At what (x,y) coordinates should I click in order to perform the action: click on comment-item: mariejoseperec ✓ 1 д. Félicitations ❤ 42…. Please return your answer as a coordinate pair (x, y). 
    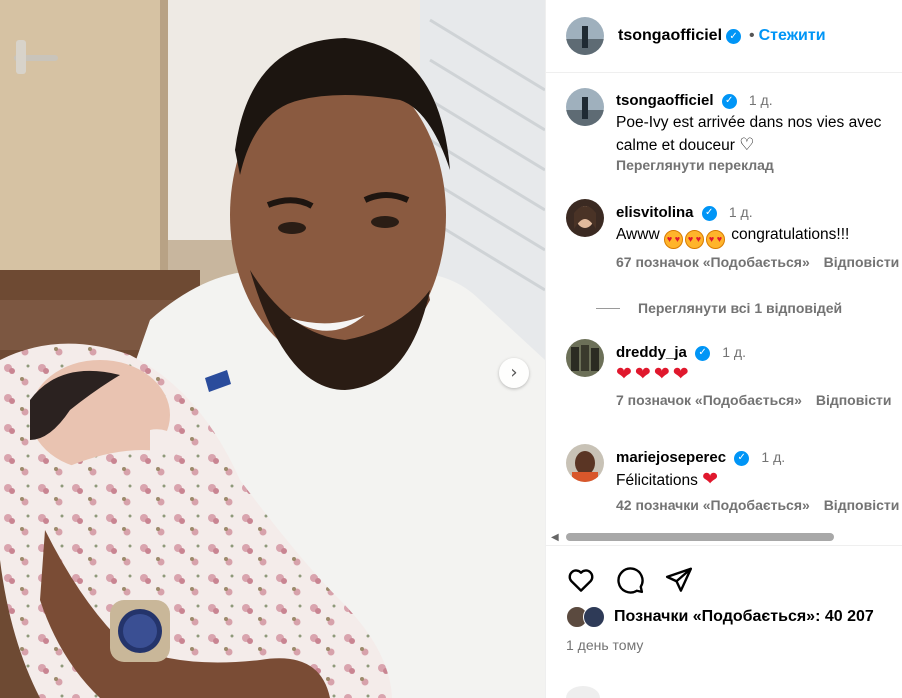
    Looking at the image, I should click on (734, 478).